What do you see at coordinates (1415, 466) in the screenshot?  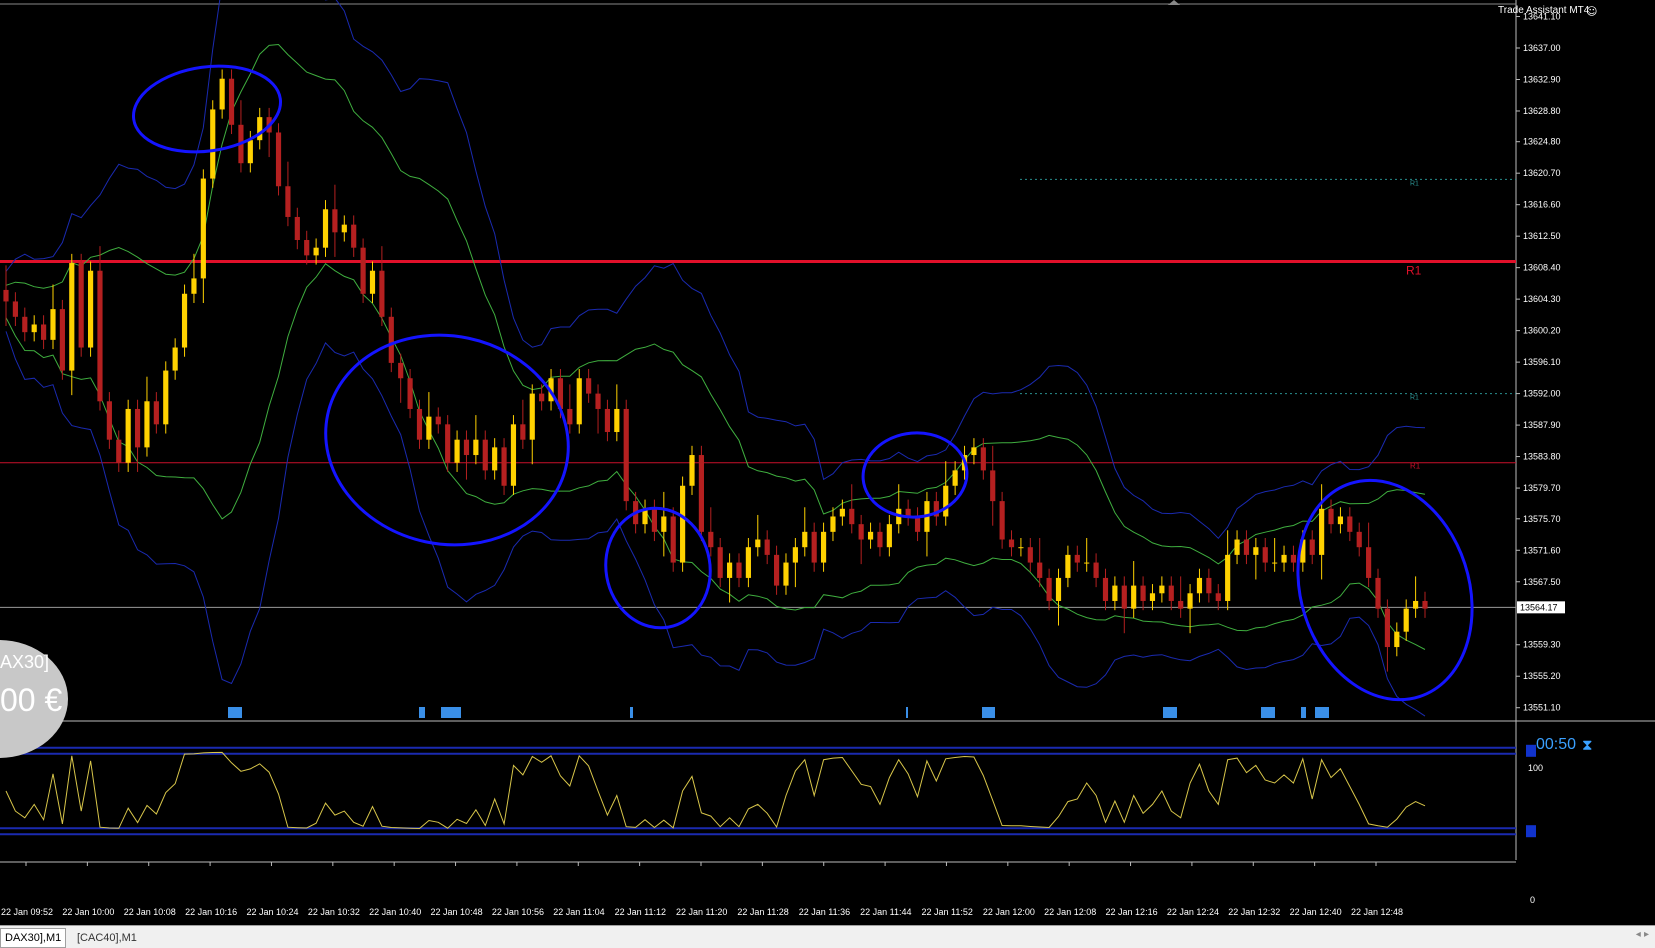 I see `pivot-label-r1-small: R1` at bounding box center [1415, 466].